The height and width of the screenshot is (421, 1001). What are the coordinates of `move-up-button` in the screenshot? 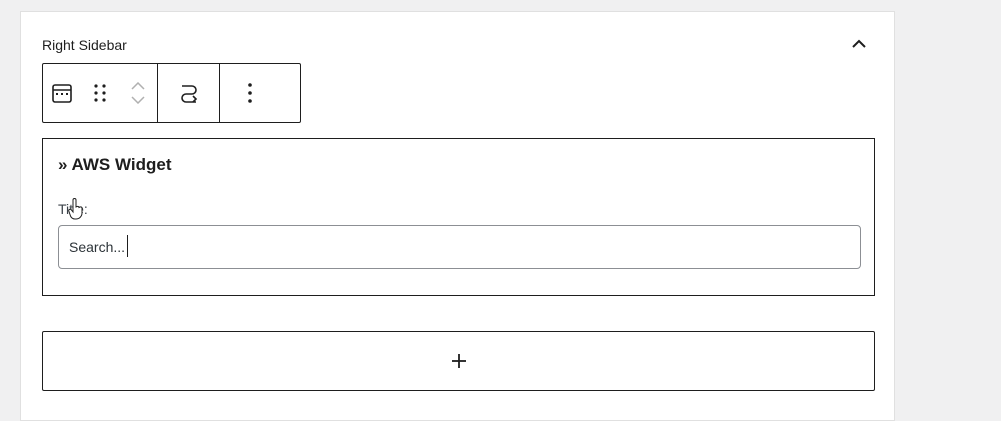 It's located at (138, 86).